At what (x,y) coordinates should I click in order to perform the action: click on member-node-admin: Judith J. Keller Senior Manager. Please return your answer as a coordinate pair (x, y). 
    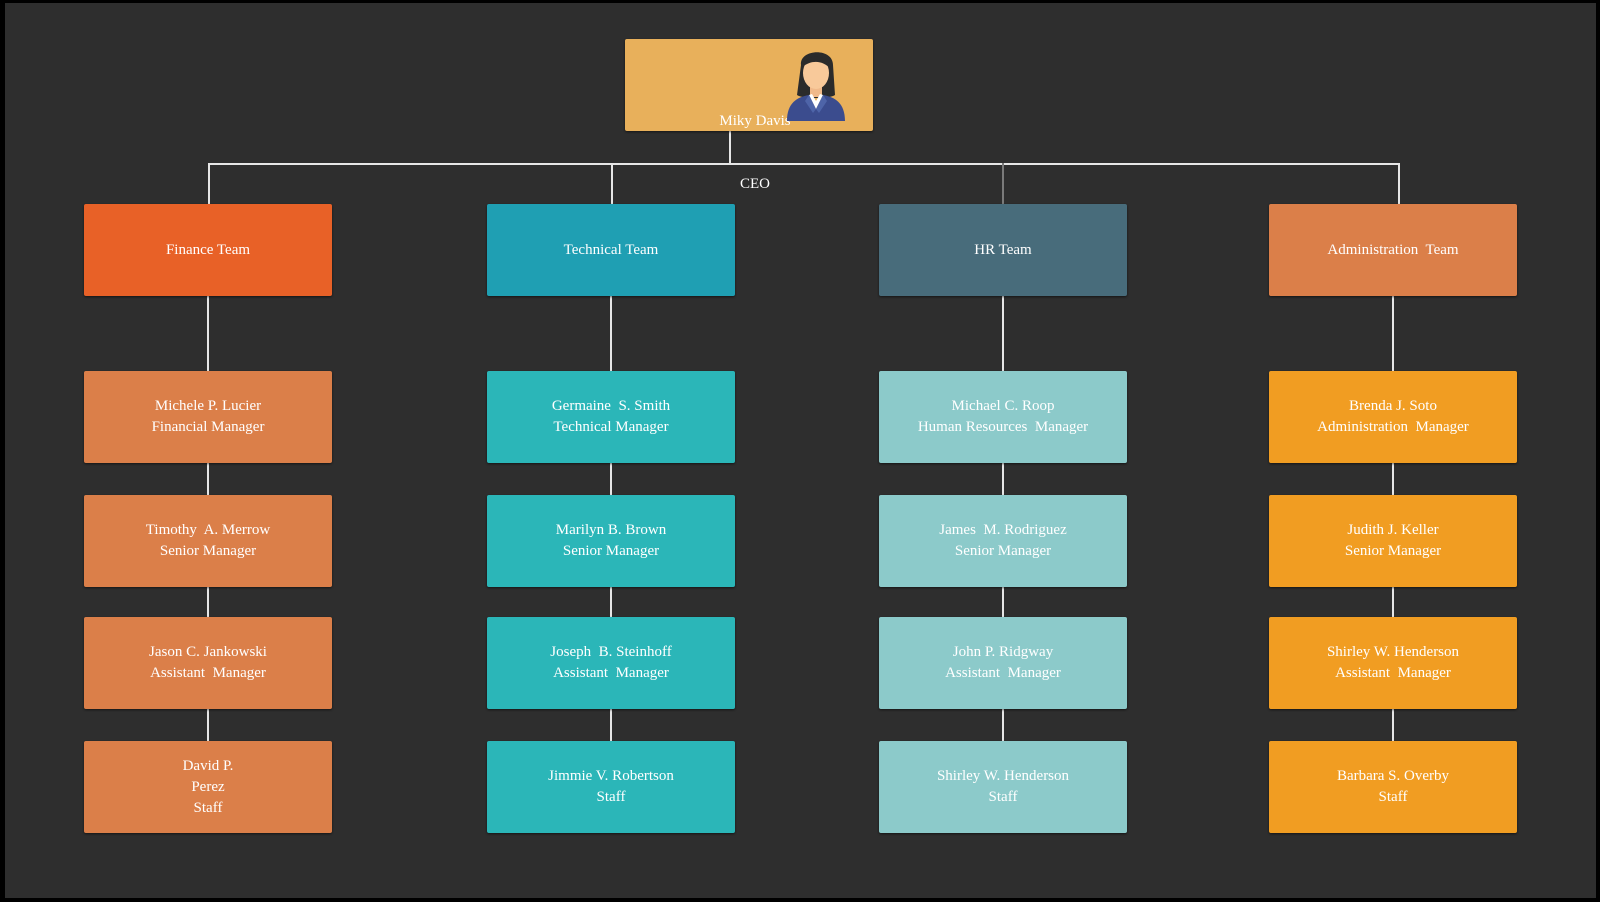
    Looking at the image, I should click on (1393, 541).